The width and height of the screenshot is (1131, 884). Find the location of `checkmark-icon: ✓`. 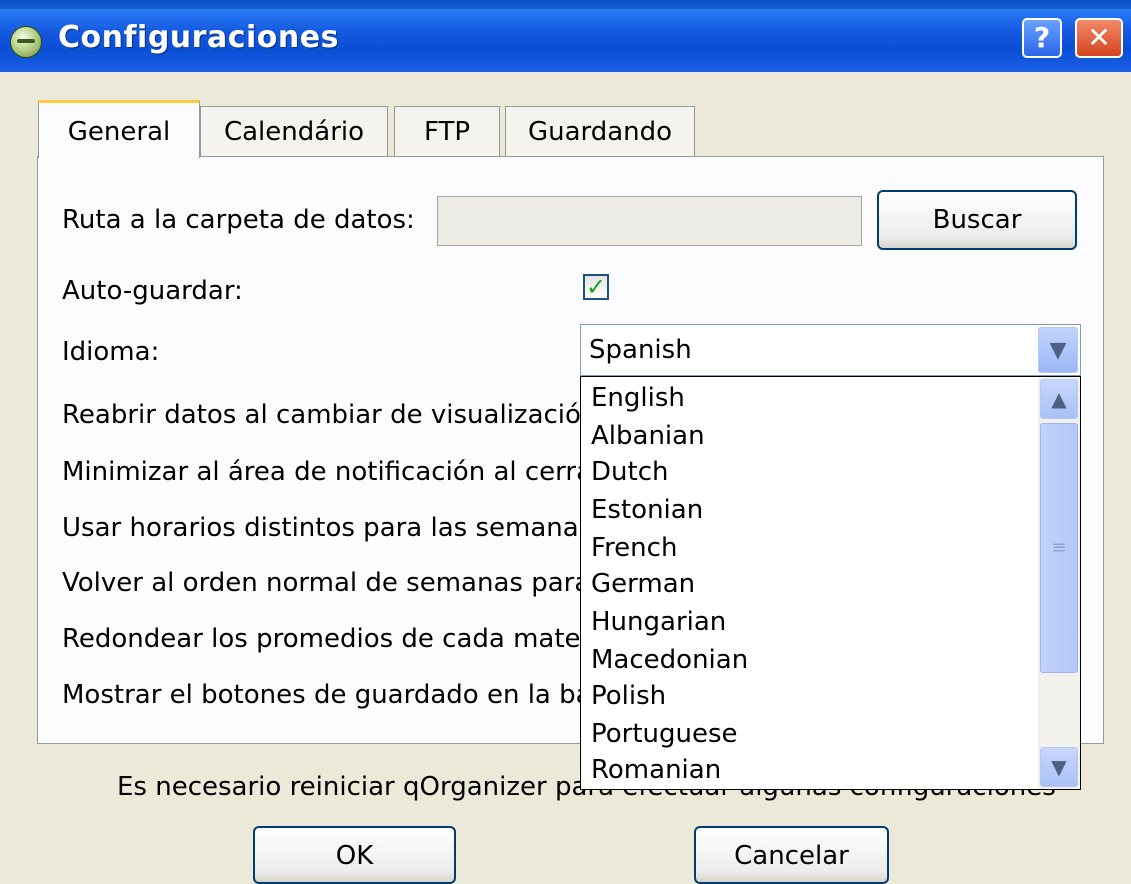

checkmark-icon: ✓ is located at coordinates (596, 287).